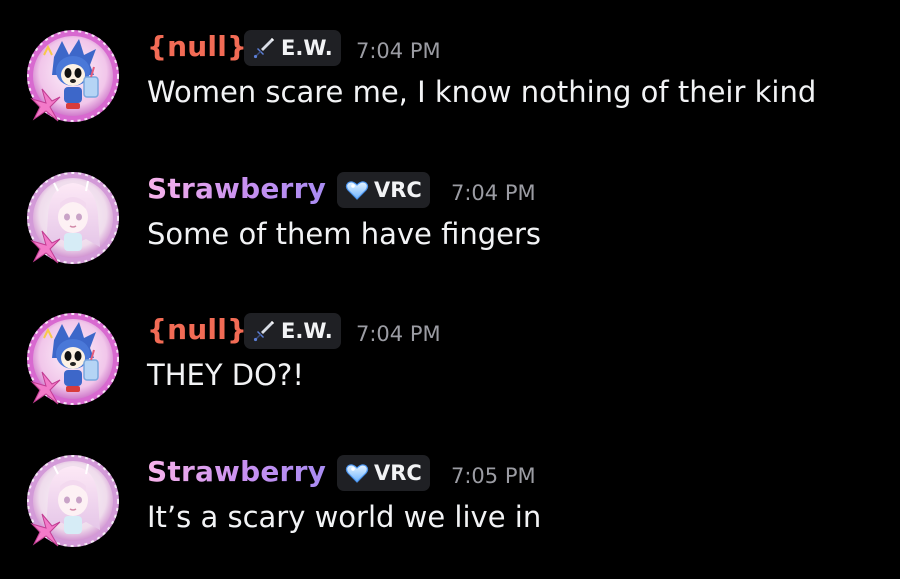 This screenshot has width=900, height=579. I want to click on message-text: It’s a scary world we live in, so click(344, 517).